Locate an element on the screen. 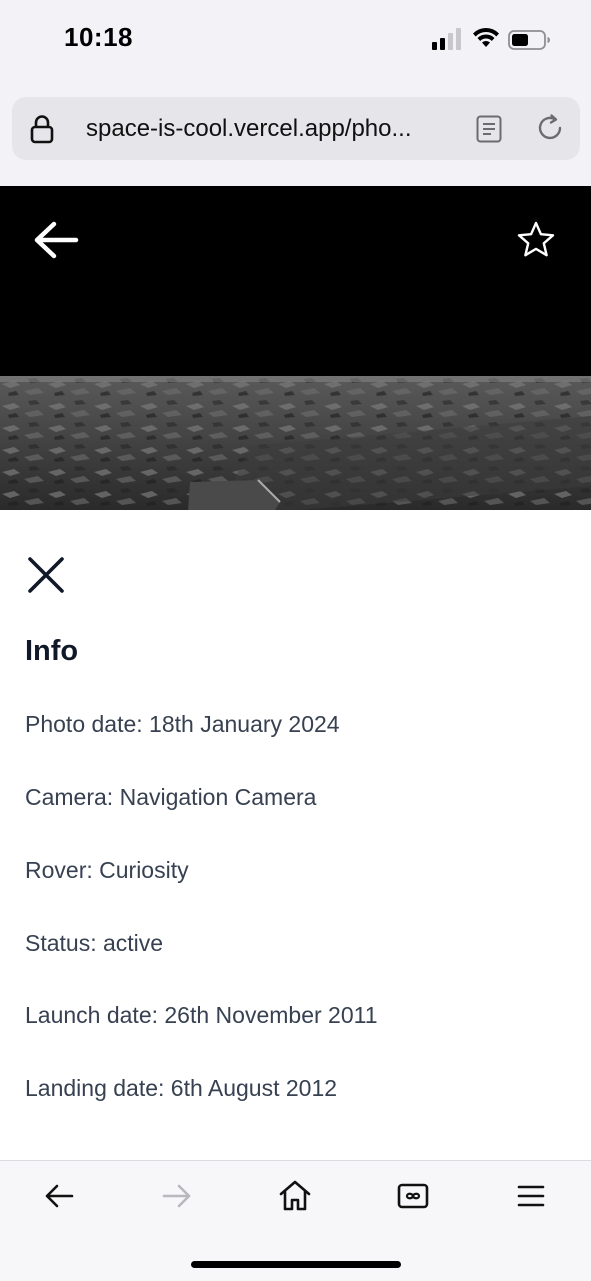 The image size is (591, 1281). camera-name: Camera: Navigation Camera is located at coordinates (171, 797).